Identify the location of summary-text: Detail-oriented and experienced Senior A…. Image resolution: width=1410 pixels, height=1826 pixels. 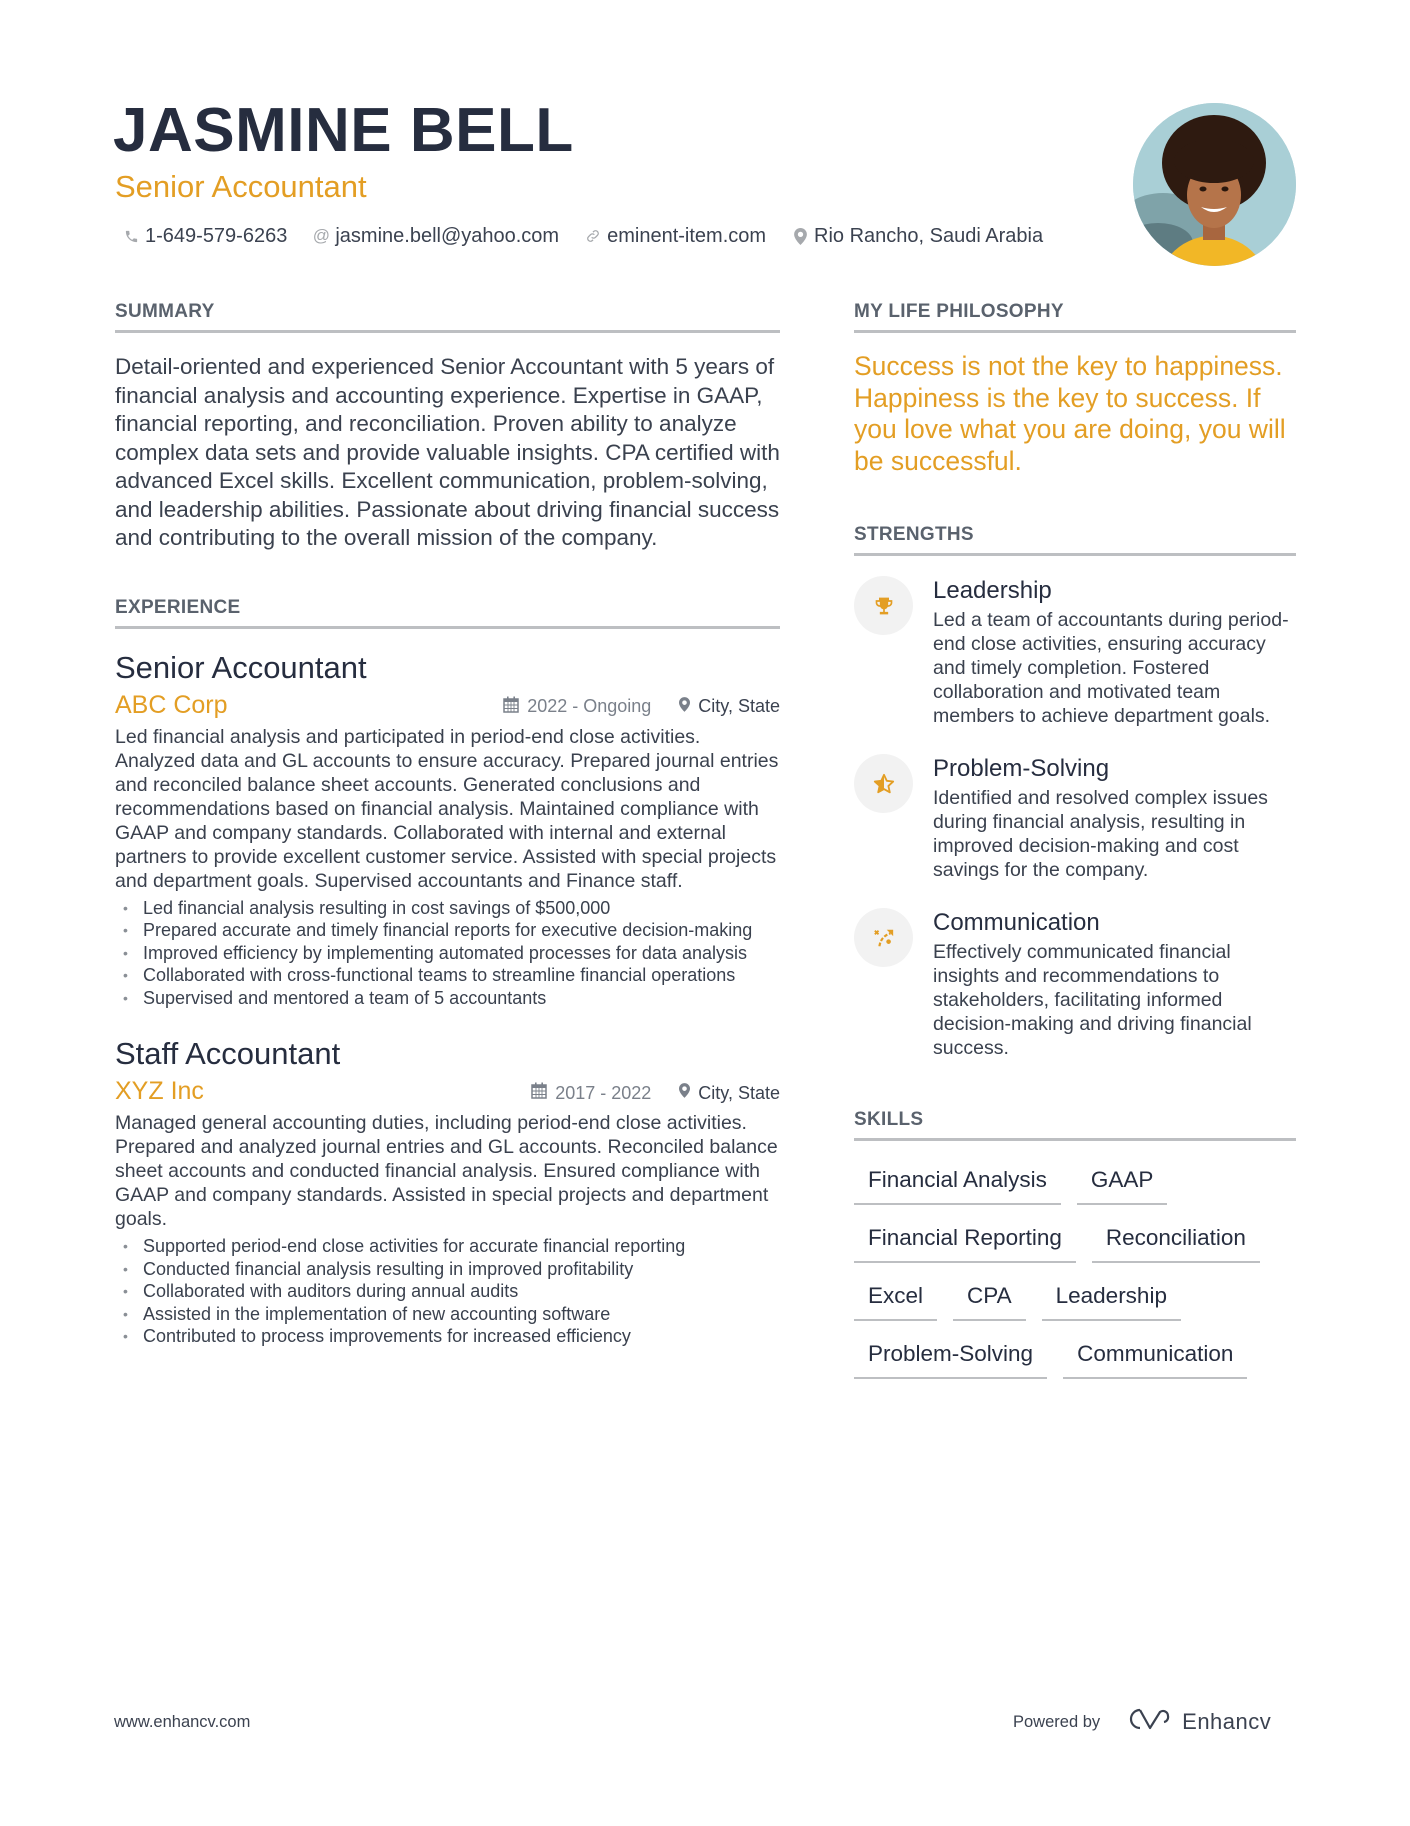
(447, 452).